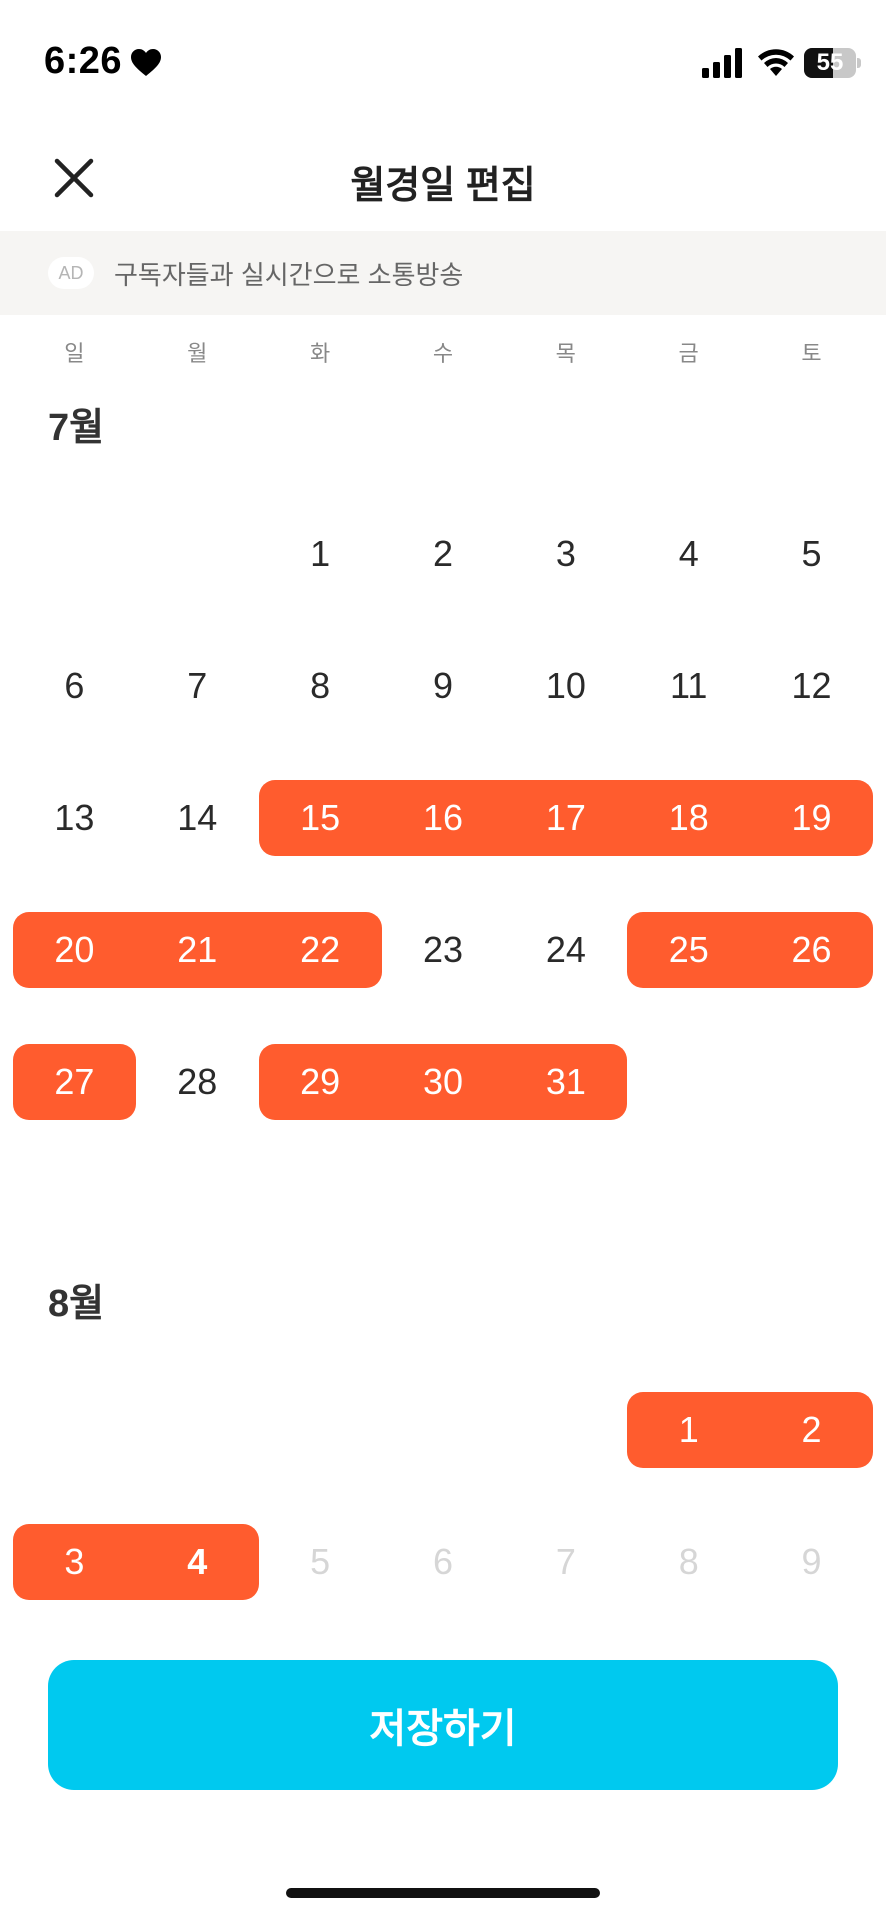  Describe the element at coordinates (565, 949) in the screenshot. I see `day-number: 24` at that location.